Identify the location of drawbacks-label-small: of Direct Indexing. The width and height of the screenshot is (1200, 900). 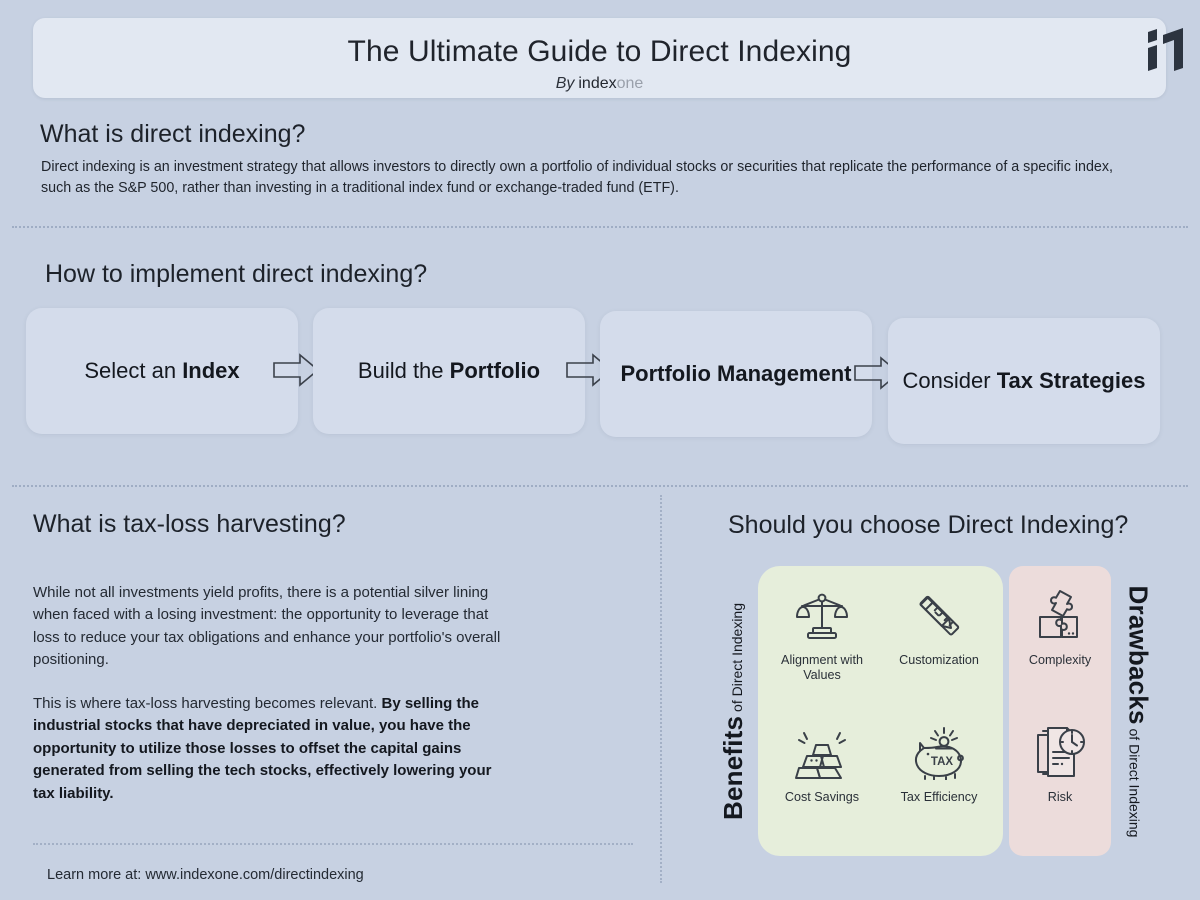
(1134, 780).